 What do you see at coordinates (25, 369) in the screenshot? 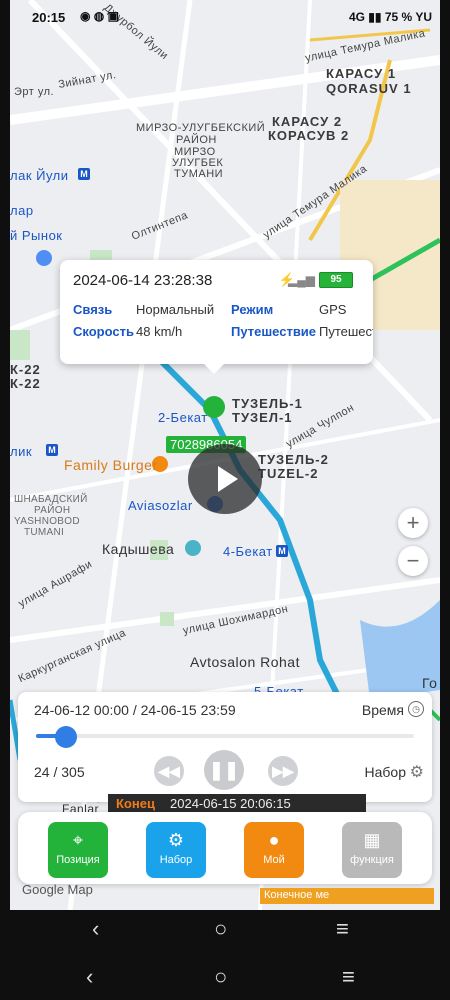
I see `map-label-k22a: К-22` at bounding box center [25, 369].